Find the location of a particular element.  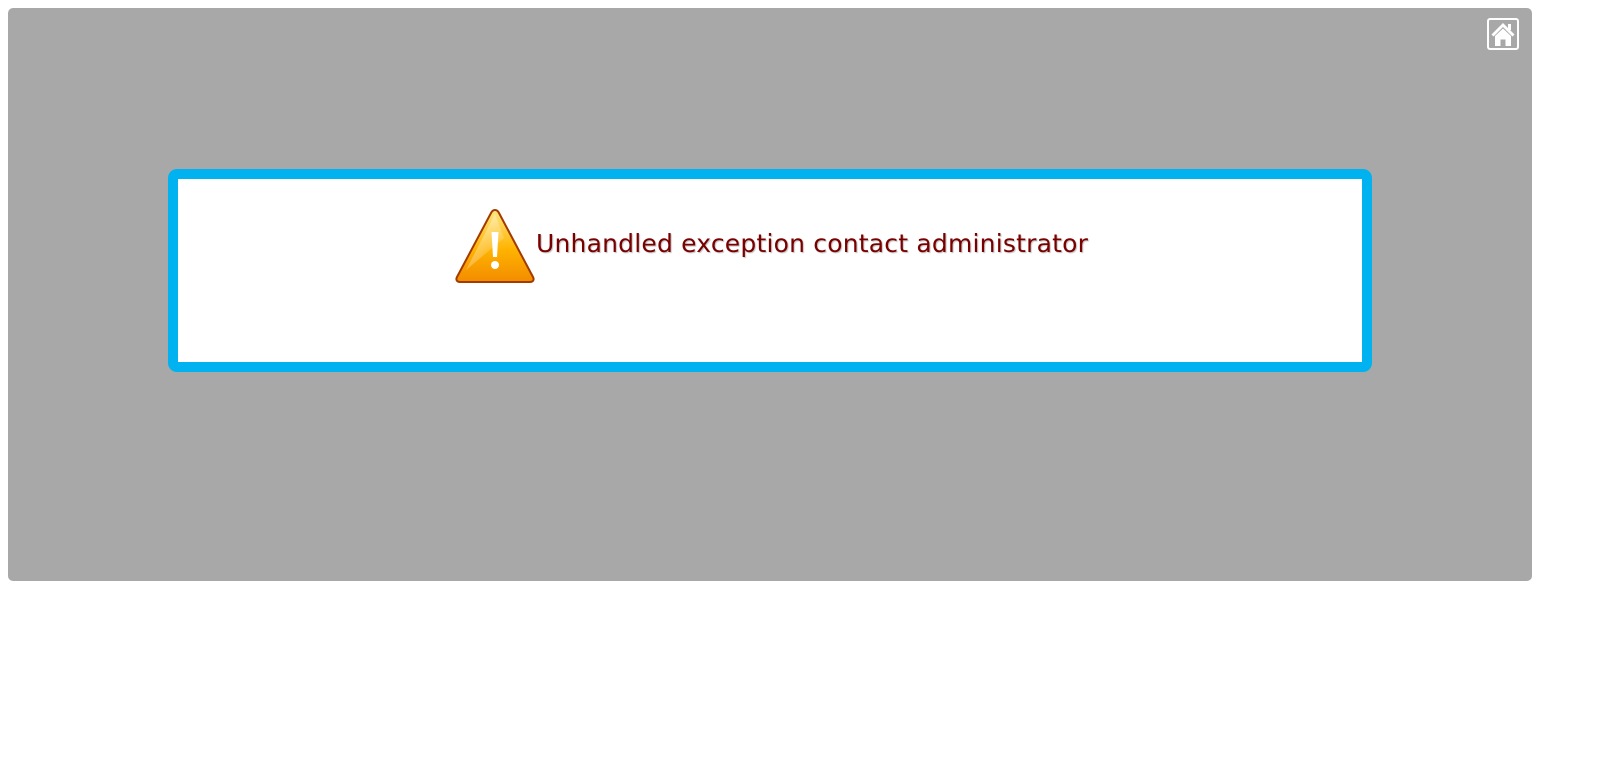

home-icon is located at coordinates (1503, 34).